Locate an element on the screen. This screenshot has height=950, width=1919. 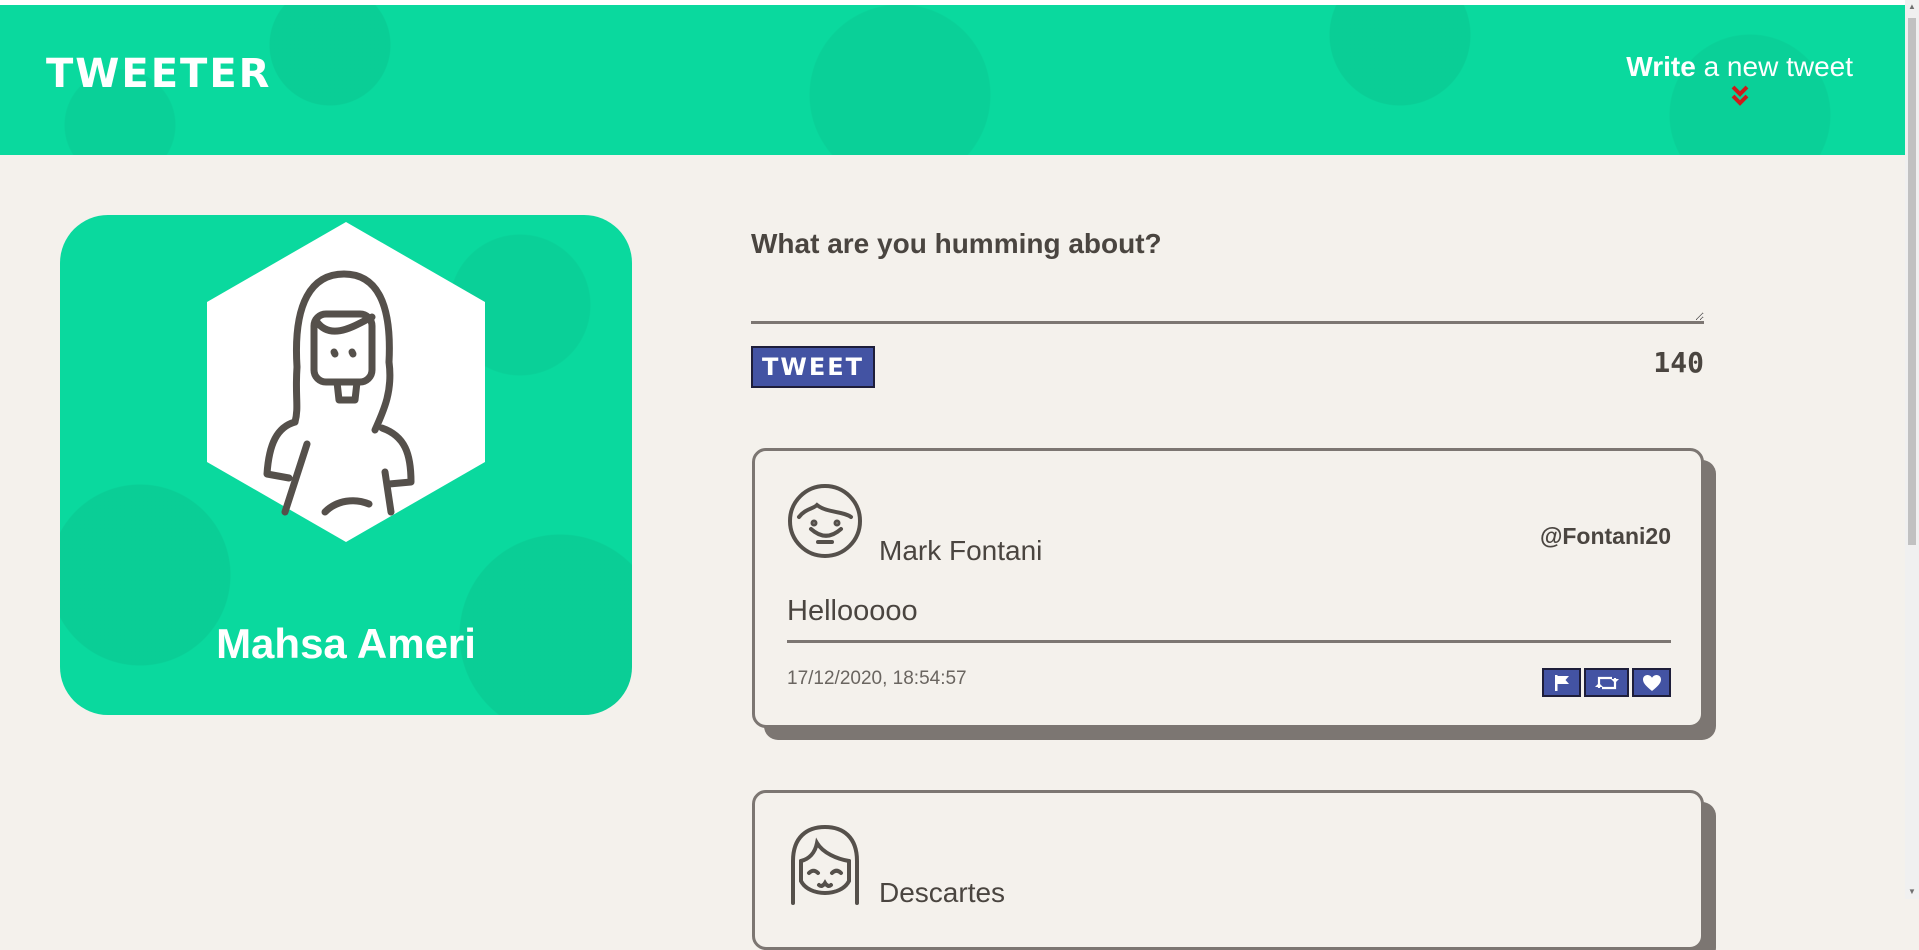
user-avatar-male-icon is located at coordinates (825, 521).